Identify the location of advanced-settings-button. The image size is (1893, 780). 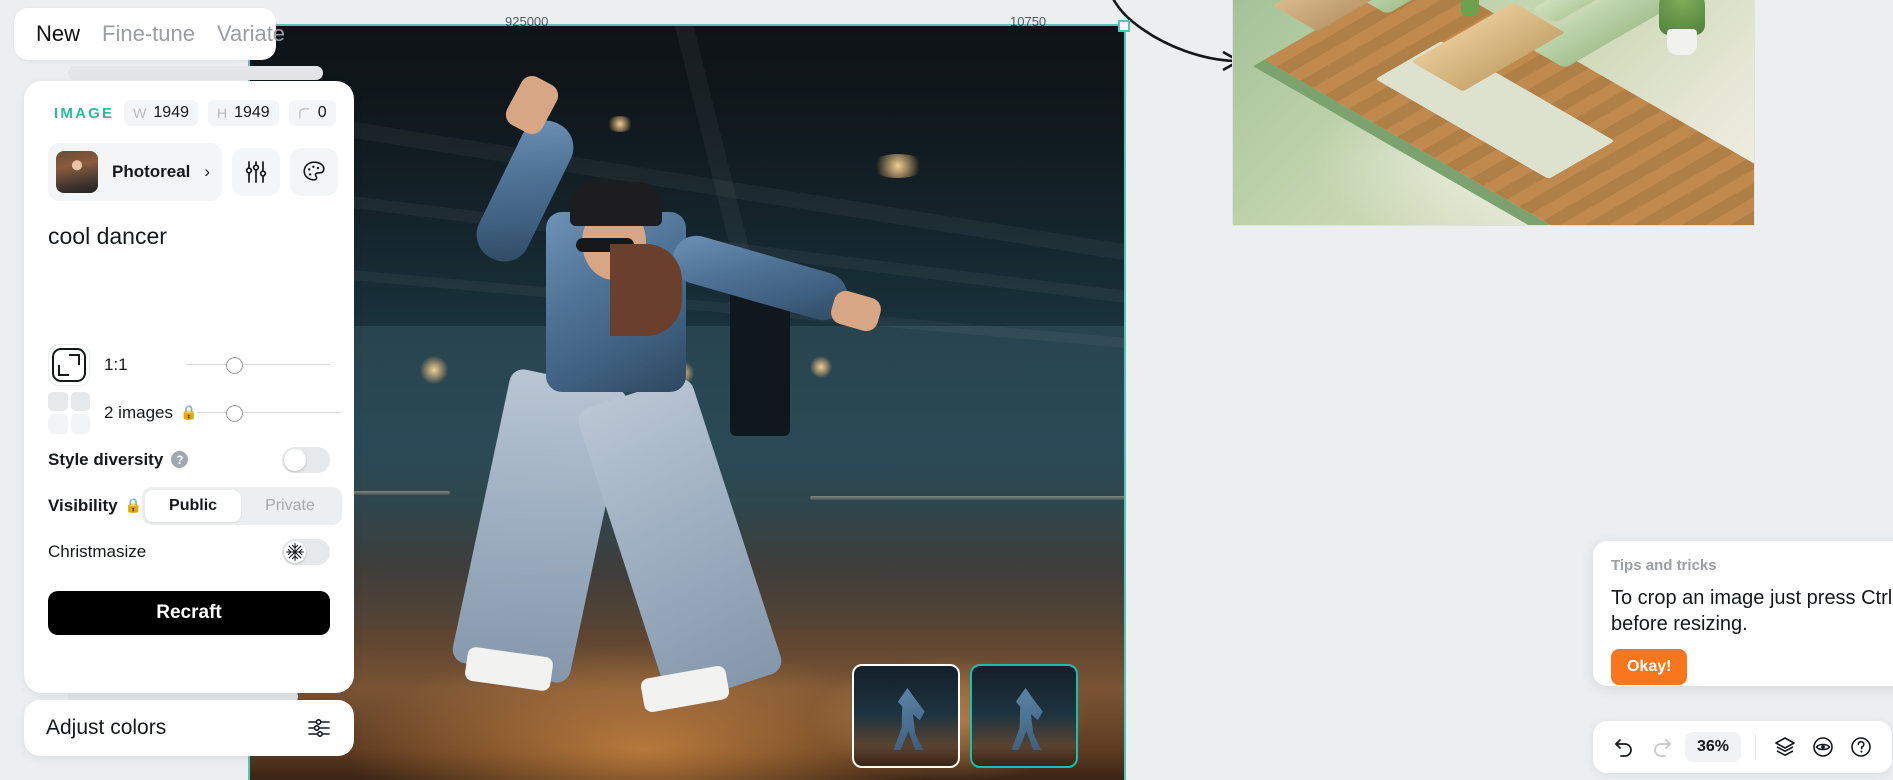
(256, 172).